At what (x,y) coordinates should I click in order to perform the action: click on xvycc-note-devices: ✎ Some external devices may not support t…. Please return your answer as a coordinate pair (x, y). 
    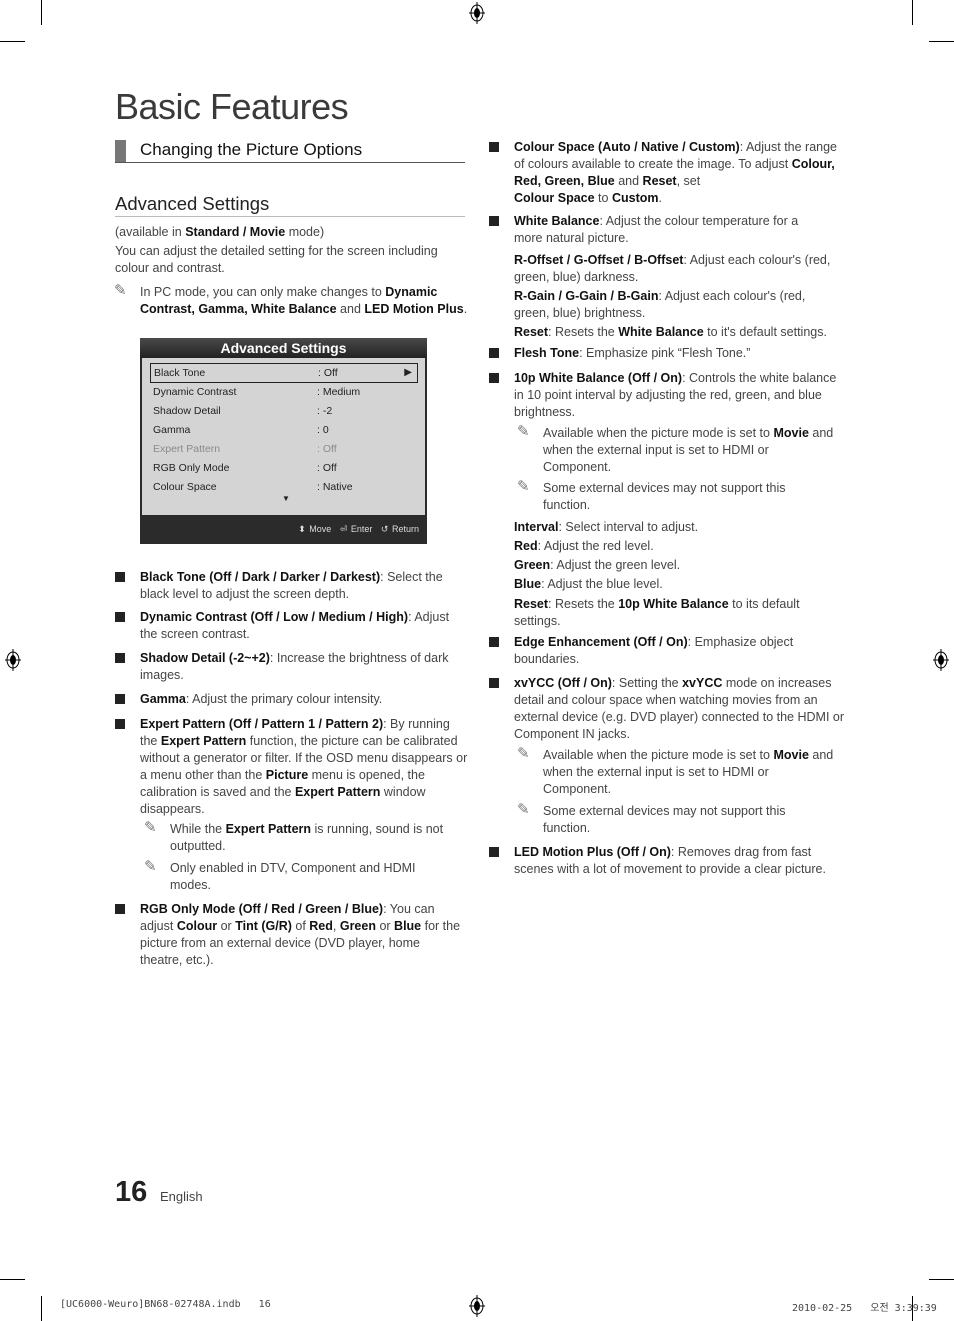
    Looking at the image, I should click on (651, 818).